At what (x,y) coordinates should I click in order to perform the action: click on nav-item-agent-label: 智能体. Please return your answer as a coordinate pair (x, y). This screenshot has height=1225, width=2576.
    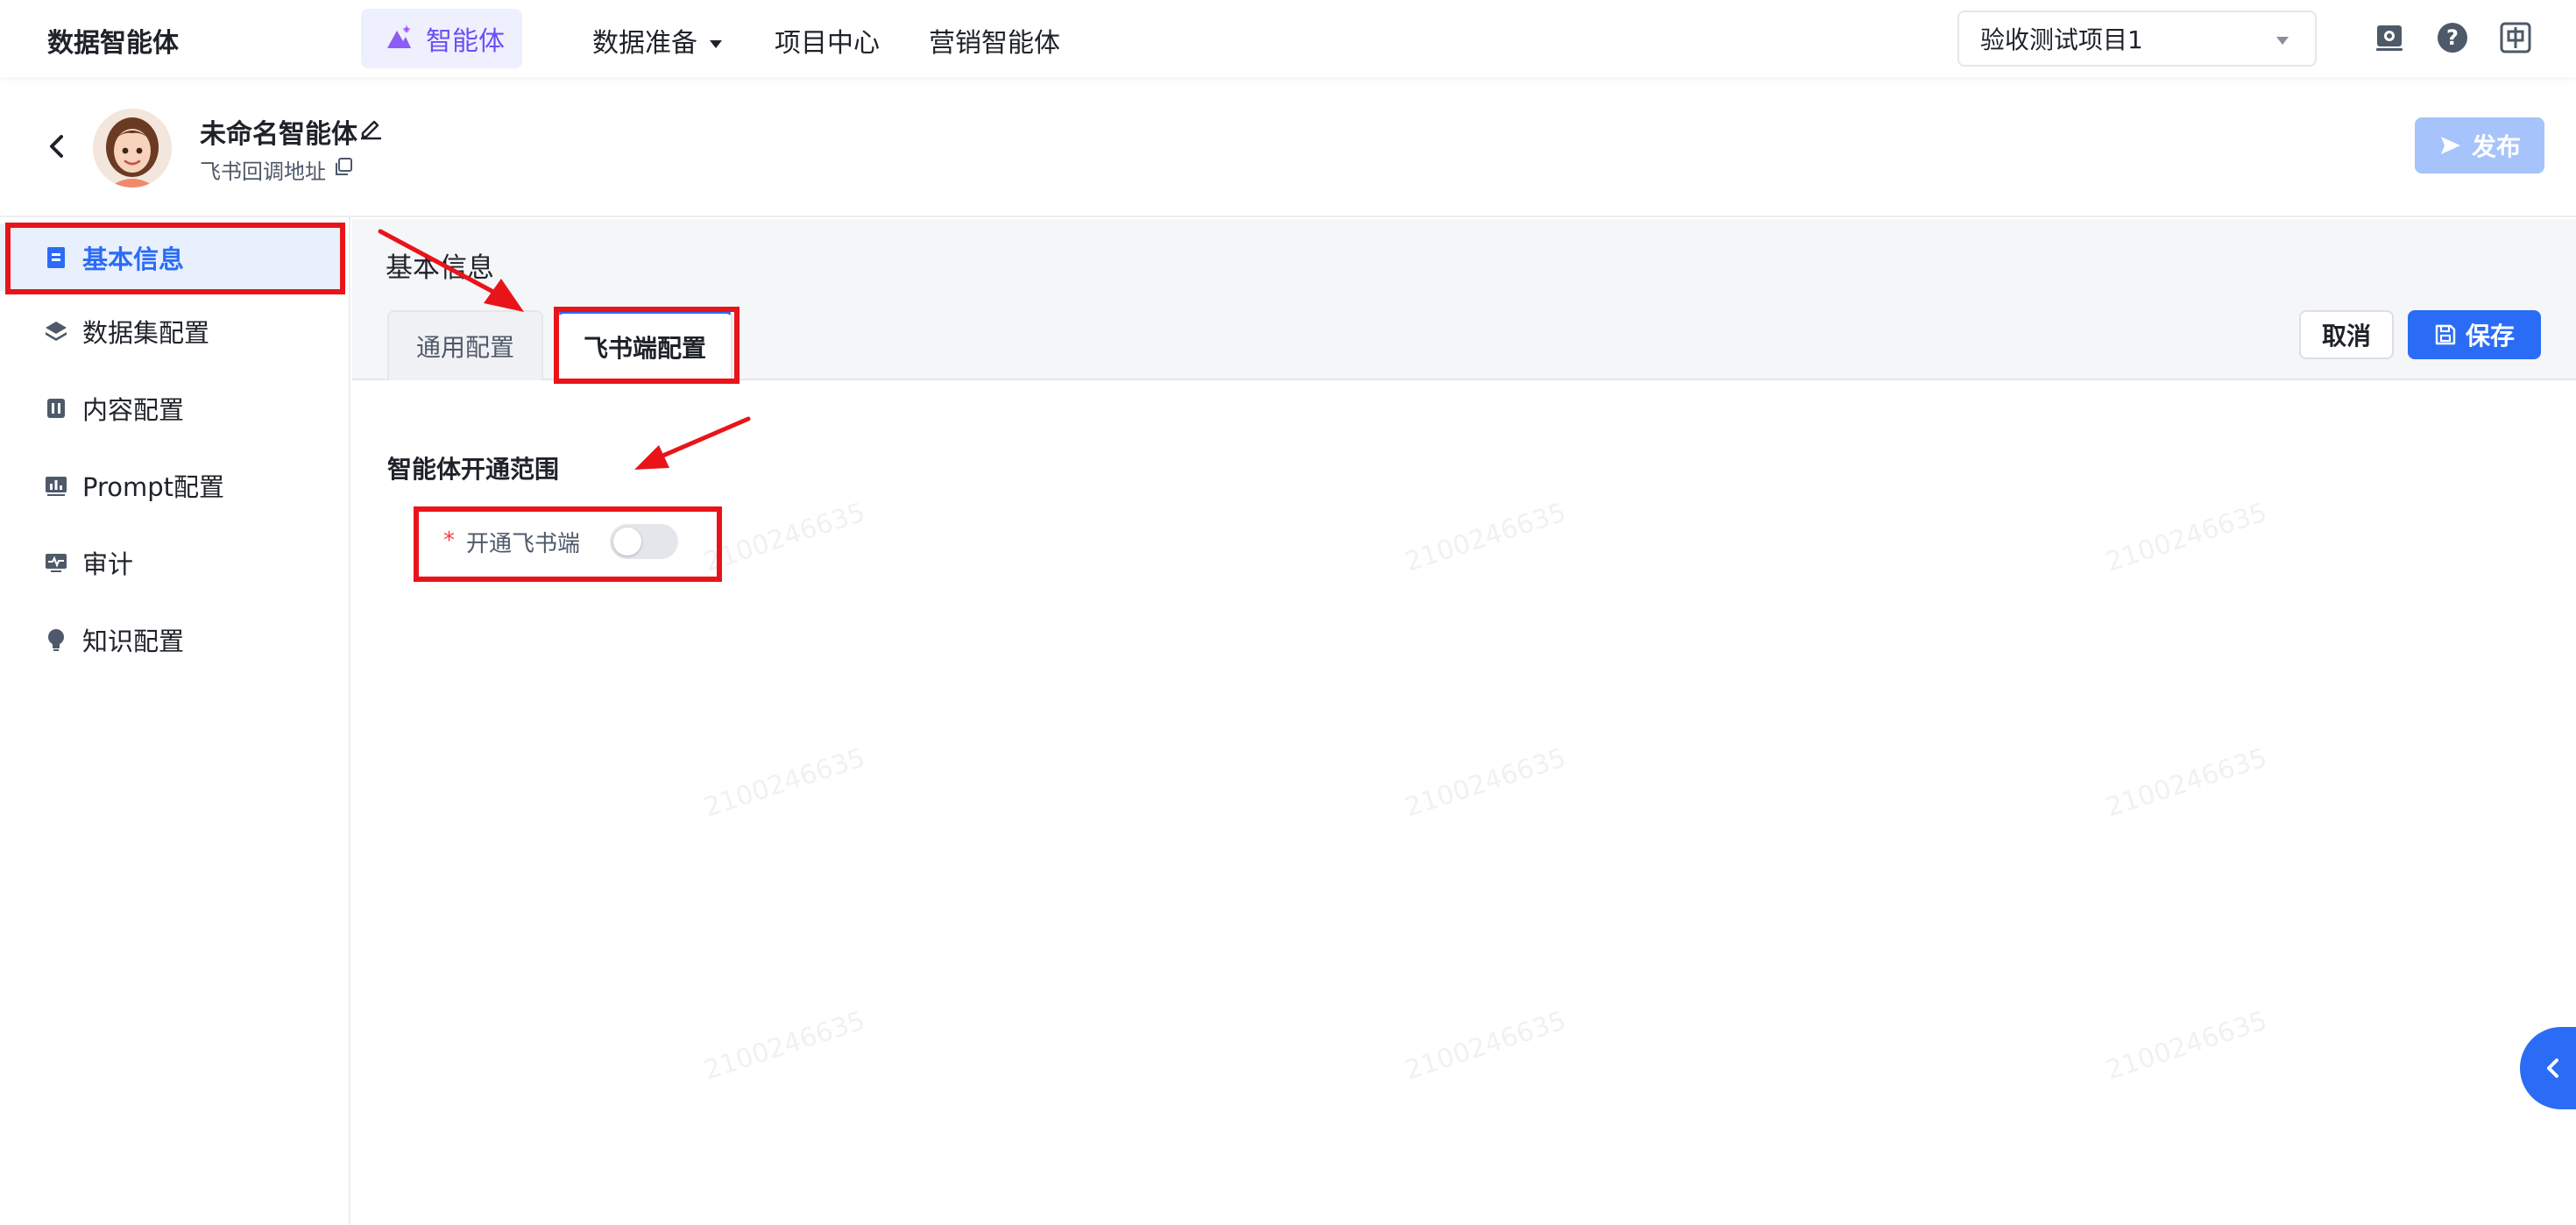
    Looking at the image, I should click on (465, 41).